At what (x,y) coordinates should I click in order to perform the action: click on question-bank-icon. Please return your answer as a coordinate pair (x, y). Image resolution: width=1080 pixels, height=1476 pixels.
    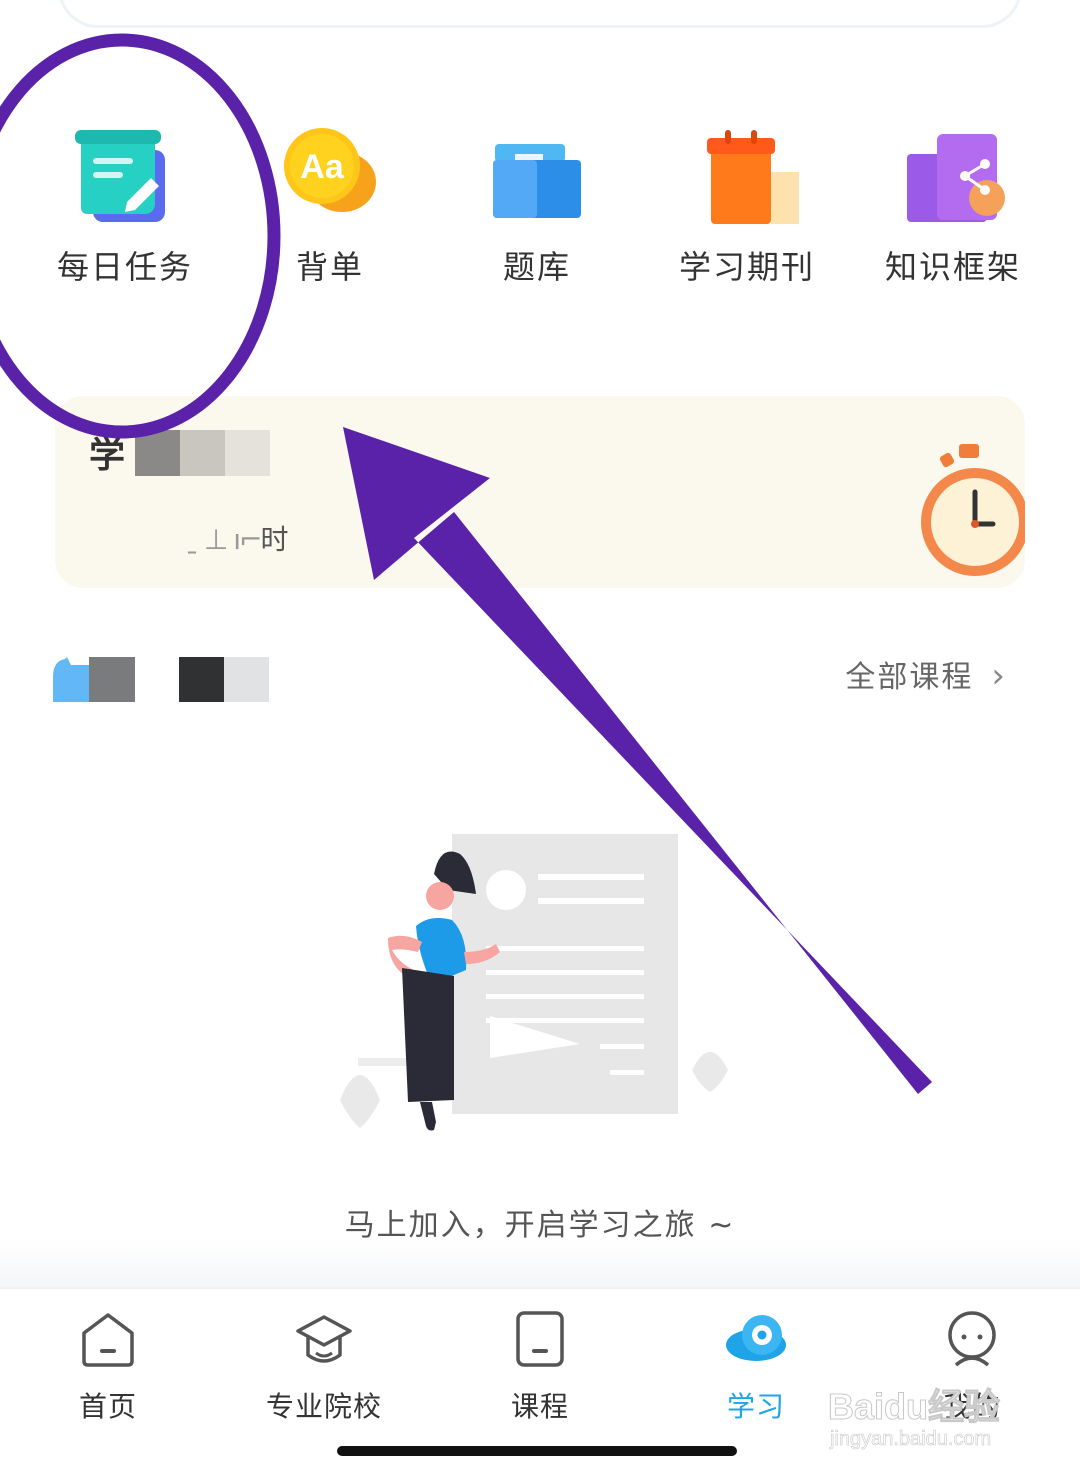
    Looking at the image, I should click on (537, 181).